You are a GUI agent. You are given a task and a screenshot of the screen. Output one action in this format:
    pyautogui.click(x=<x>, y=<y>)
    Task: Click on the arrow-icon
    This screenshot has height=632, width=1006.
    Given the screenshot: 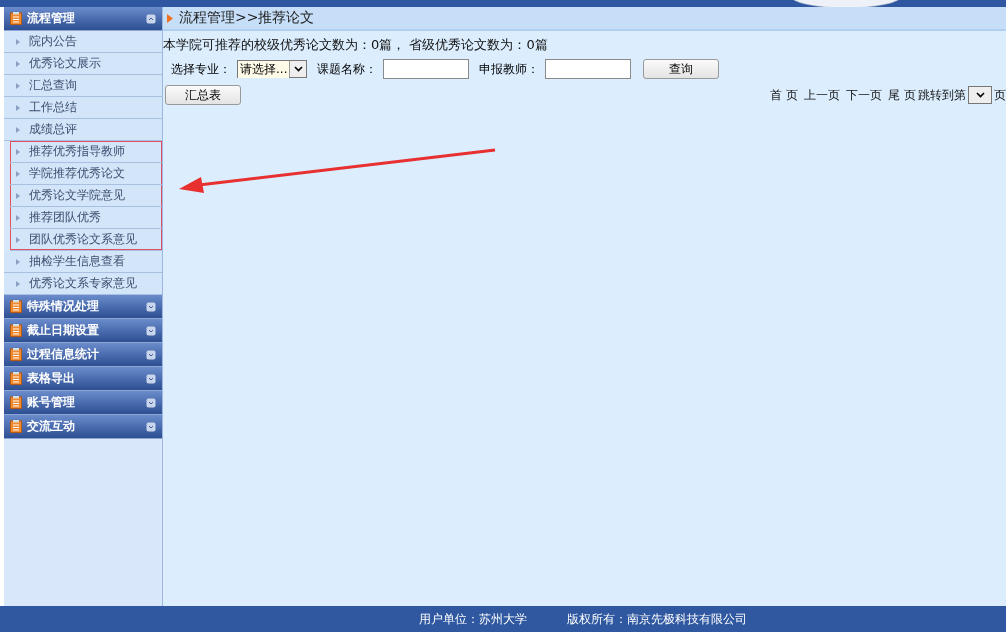 What is the action you would take?
    pyautogui.click(x=170, y=18)
    